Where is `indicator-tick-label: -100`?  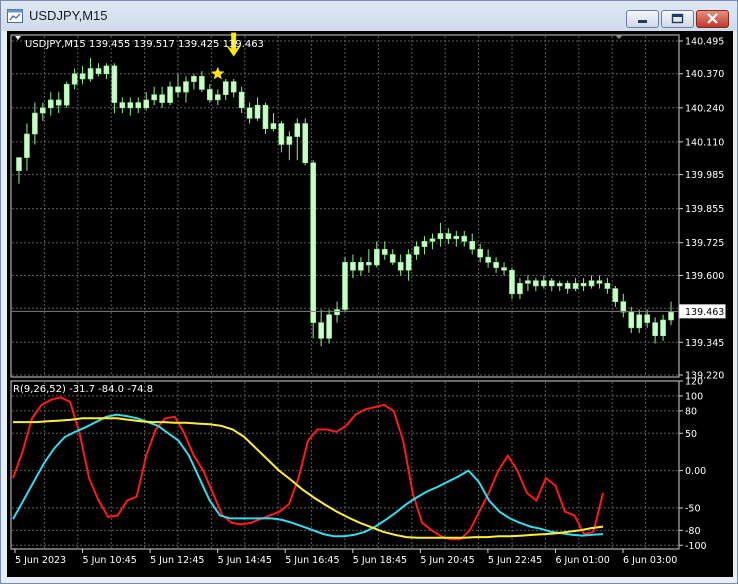
indicator-tick-label: -100 is located at coordinates (696, 546).